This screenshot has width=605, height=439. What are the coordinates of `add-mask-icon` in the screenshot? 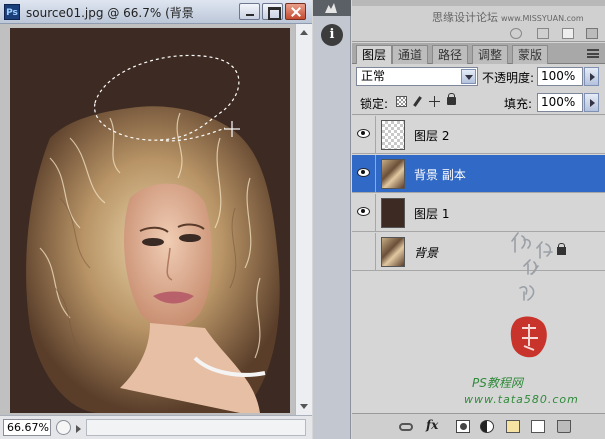 It's located at (463, 426).